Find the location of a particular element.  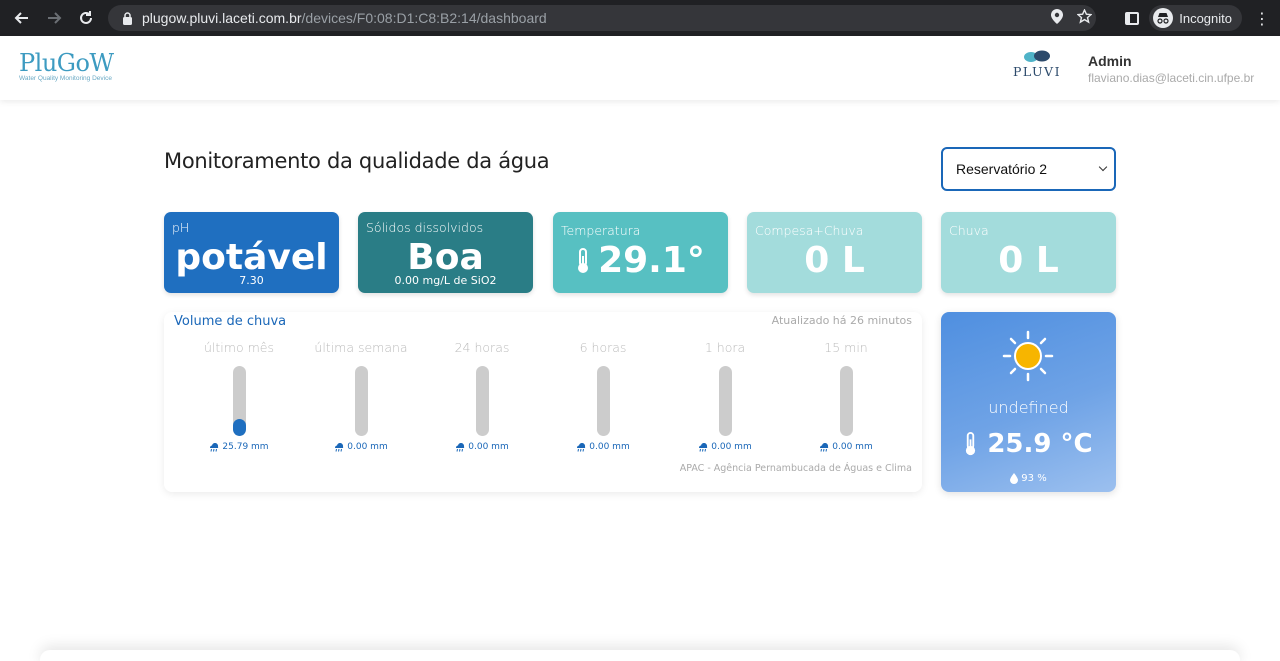

weather-humidity: 93 % is located at coordinates (1034, 478).